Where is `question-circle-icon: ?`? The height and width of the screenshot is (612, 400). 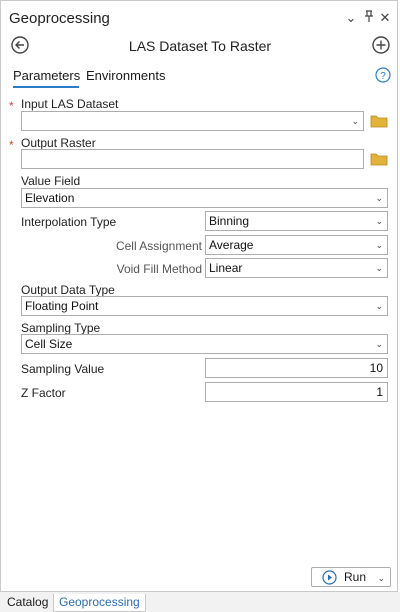
question-circle-icon: ? is located at coordinates (383, 75).